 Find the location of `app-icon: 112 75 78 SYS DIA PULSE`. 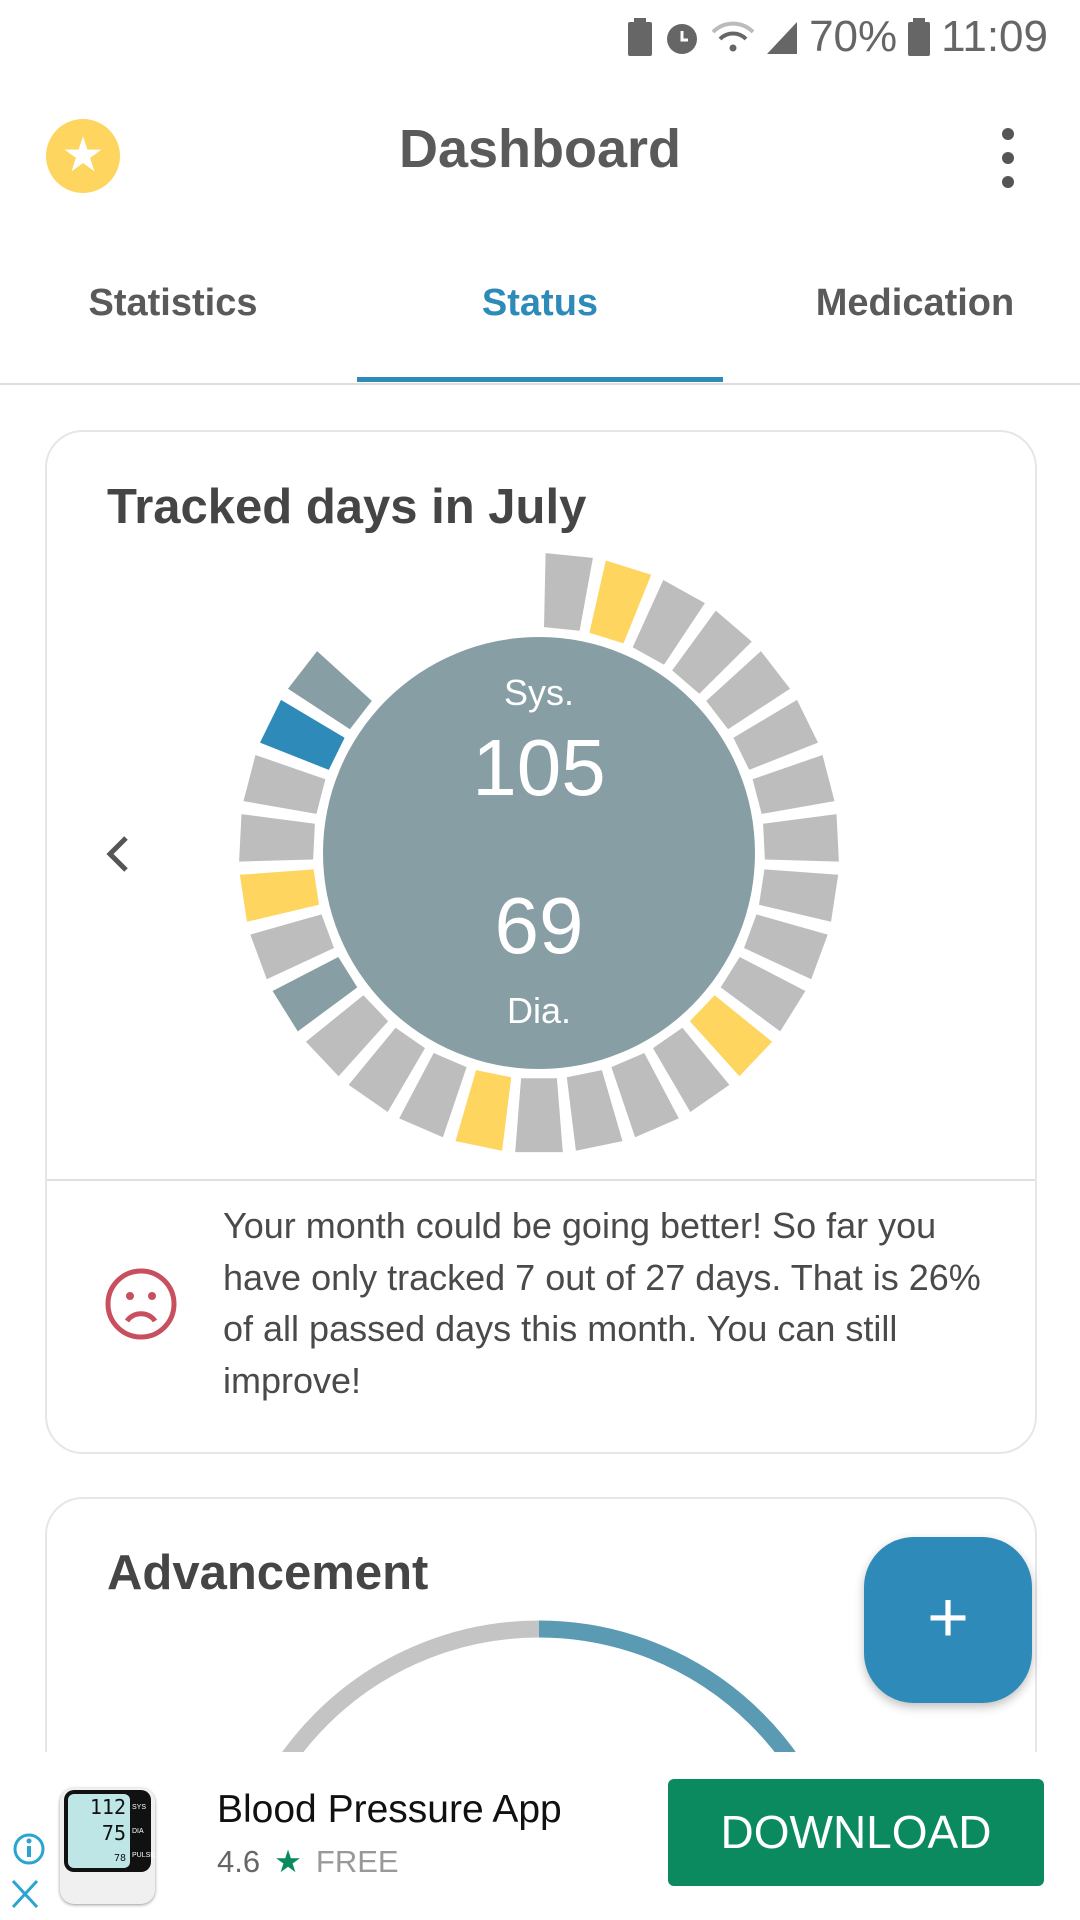

app-icon: 112 75 78 SYS DIA PULSE is located at coordinates (107, 1846).